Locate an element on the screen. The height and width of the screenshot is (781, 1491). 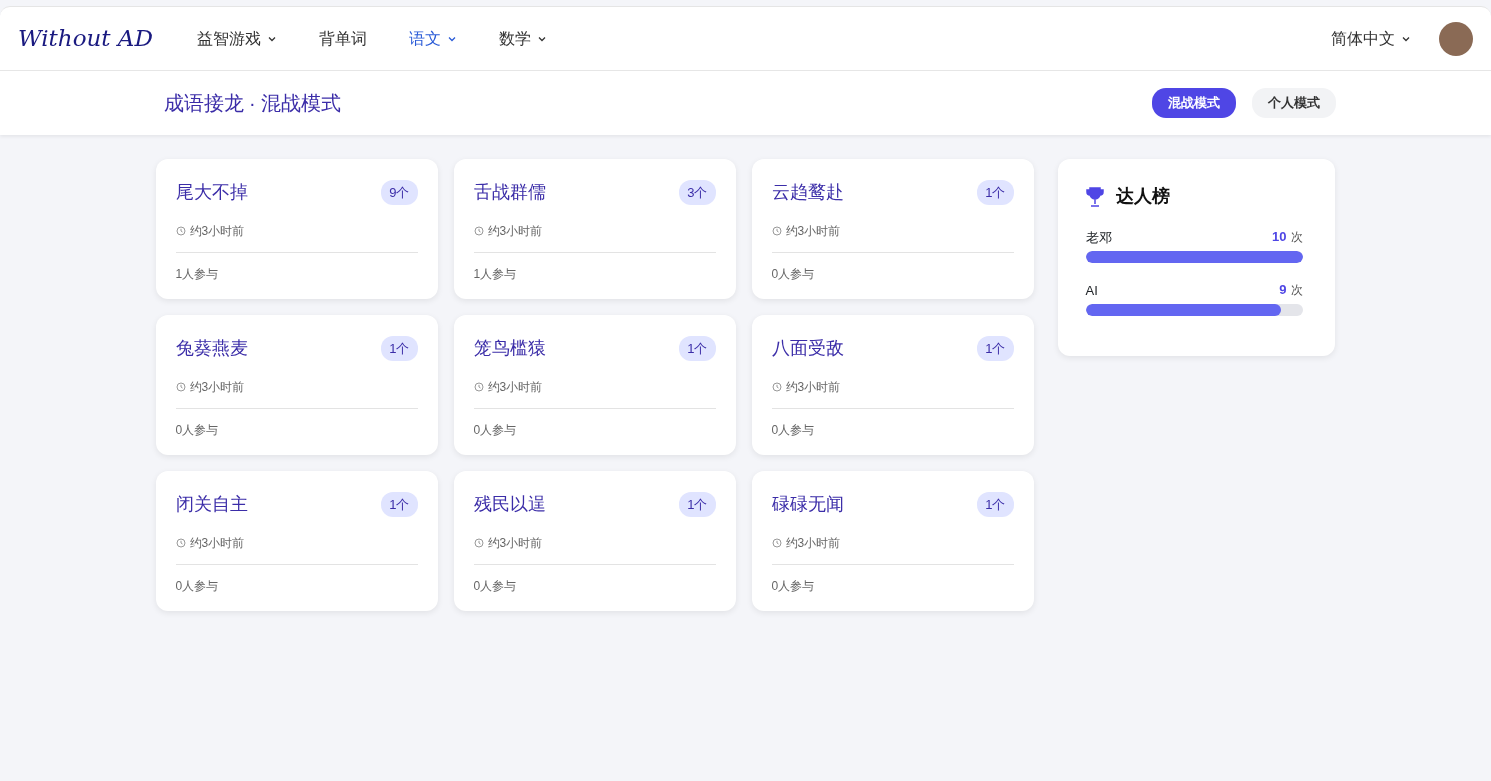
game-card: 八面受敌 1个 约3小时前 0人参与 is located at coordinates (892, 385).